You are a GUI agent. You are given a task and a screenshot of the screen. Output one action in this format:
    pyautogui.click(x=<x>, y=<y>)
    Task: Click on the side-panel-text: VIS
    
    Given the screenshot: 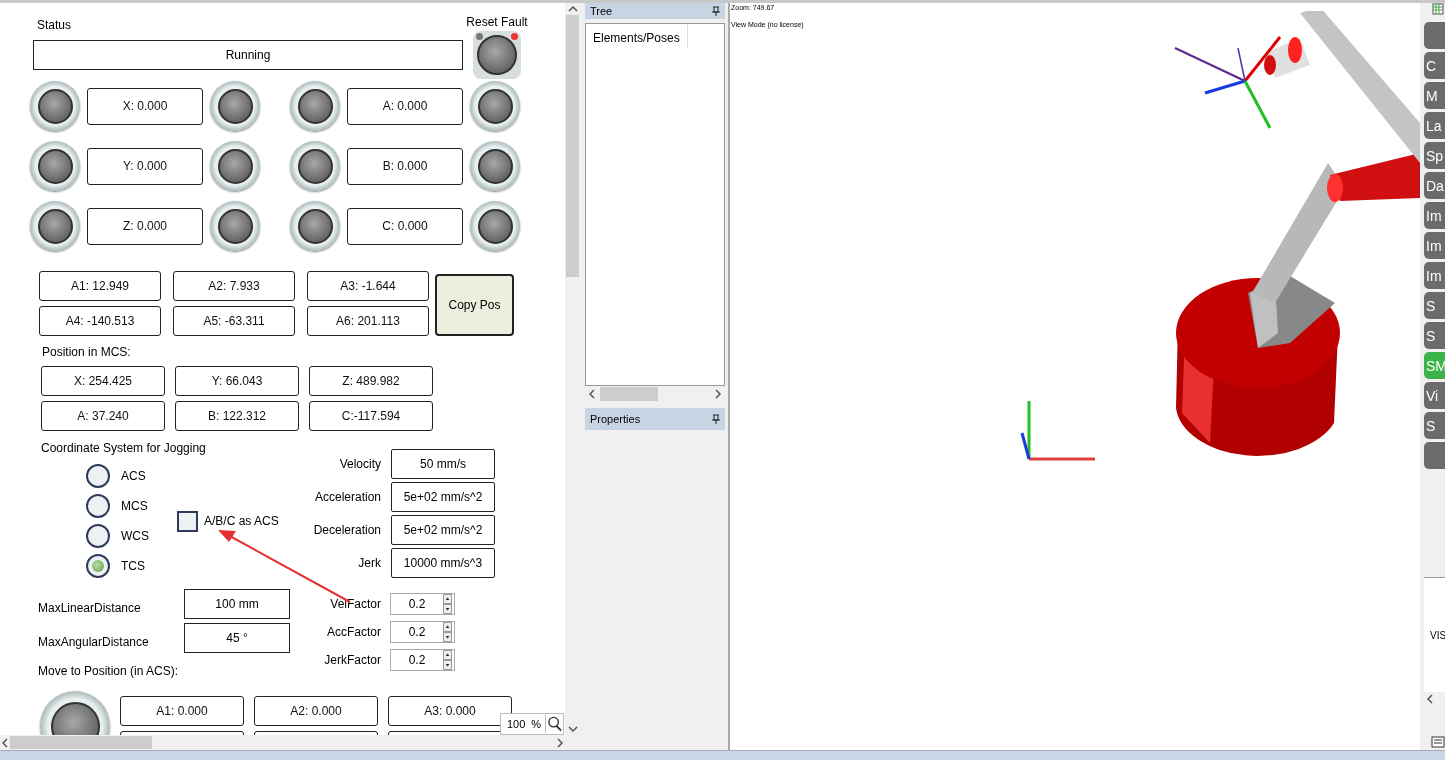 What is the action you would take?
    pyautogui.click(x=1437, y=635)
    